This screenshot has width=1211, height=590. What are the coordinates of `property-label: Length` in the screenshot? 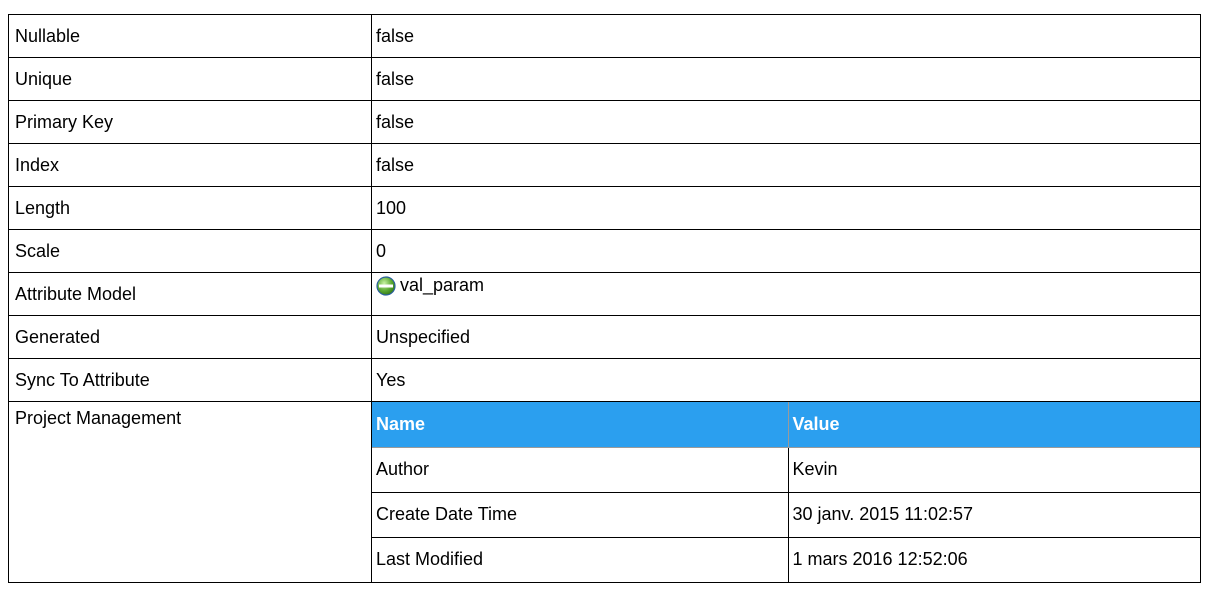 It's located at (190, 208).